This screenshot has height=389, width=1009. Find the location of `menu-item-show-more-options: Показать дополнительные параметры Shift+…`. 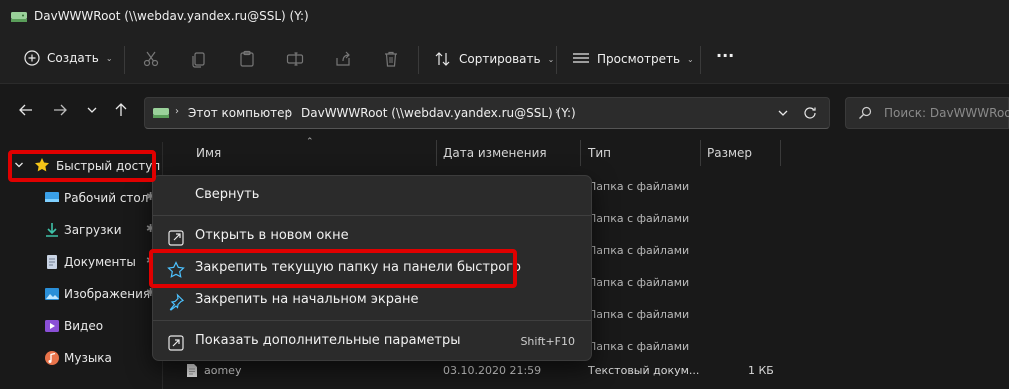

menu-item-show-more-options: Показать дополнительные параметры Shift+… is located at coordinates (372, 342).